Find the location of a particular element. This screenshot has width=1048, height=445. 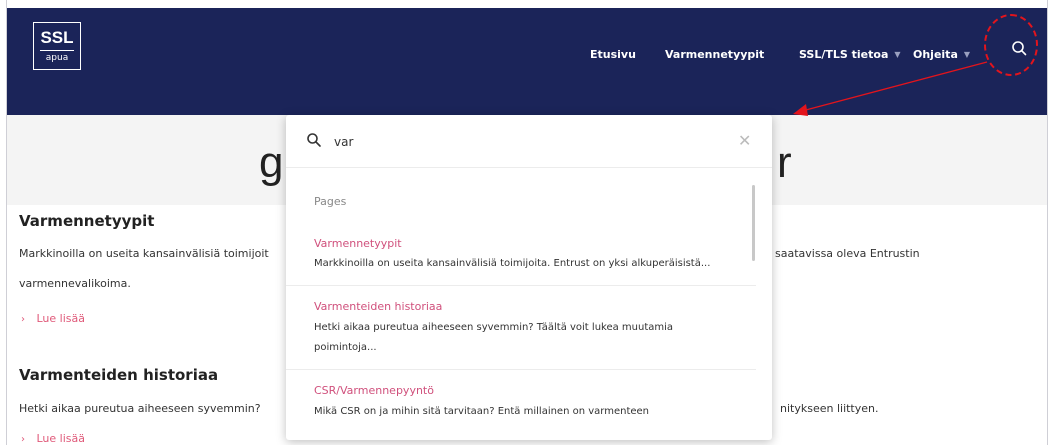

logo-text-ssl: SSL is located at coordinates (57, 37).